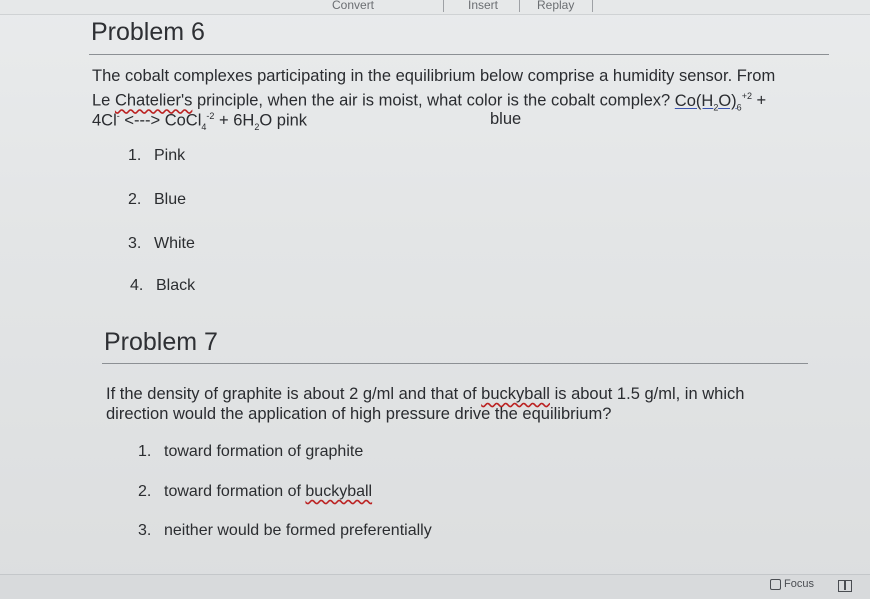  Describe the element at coordinates (555, 6) in the screenshot. I see `replay-tab: Replay` at that location.